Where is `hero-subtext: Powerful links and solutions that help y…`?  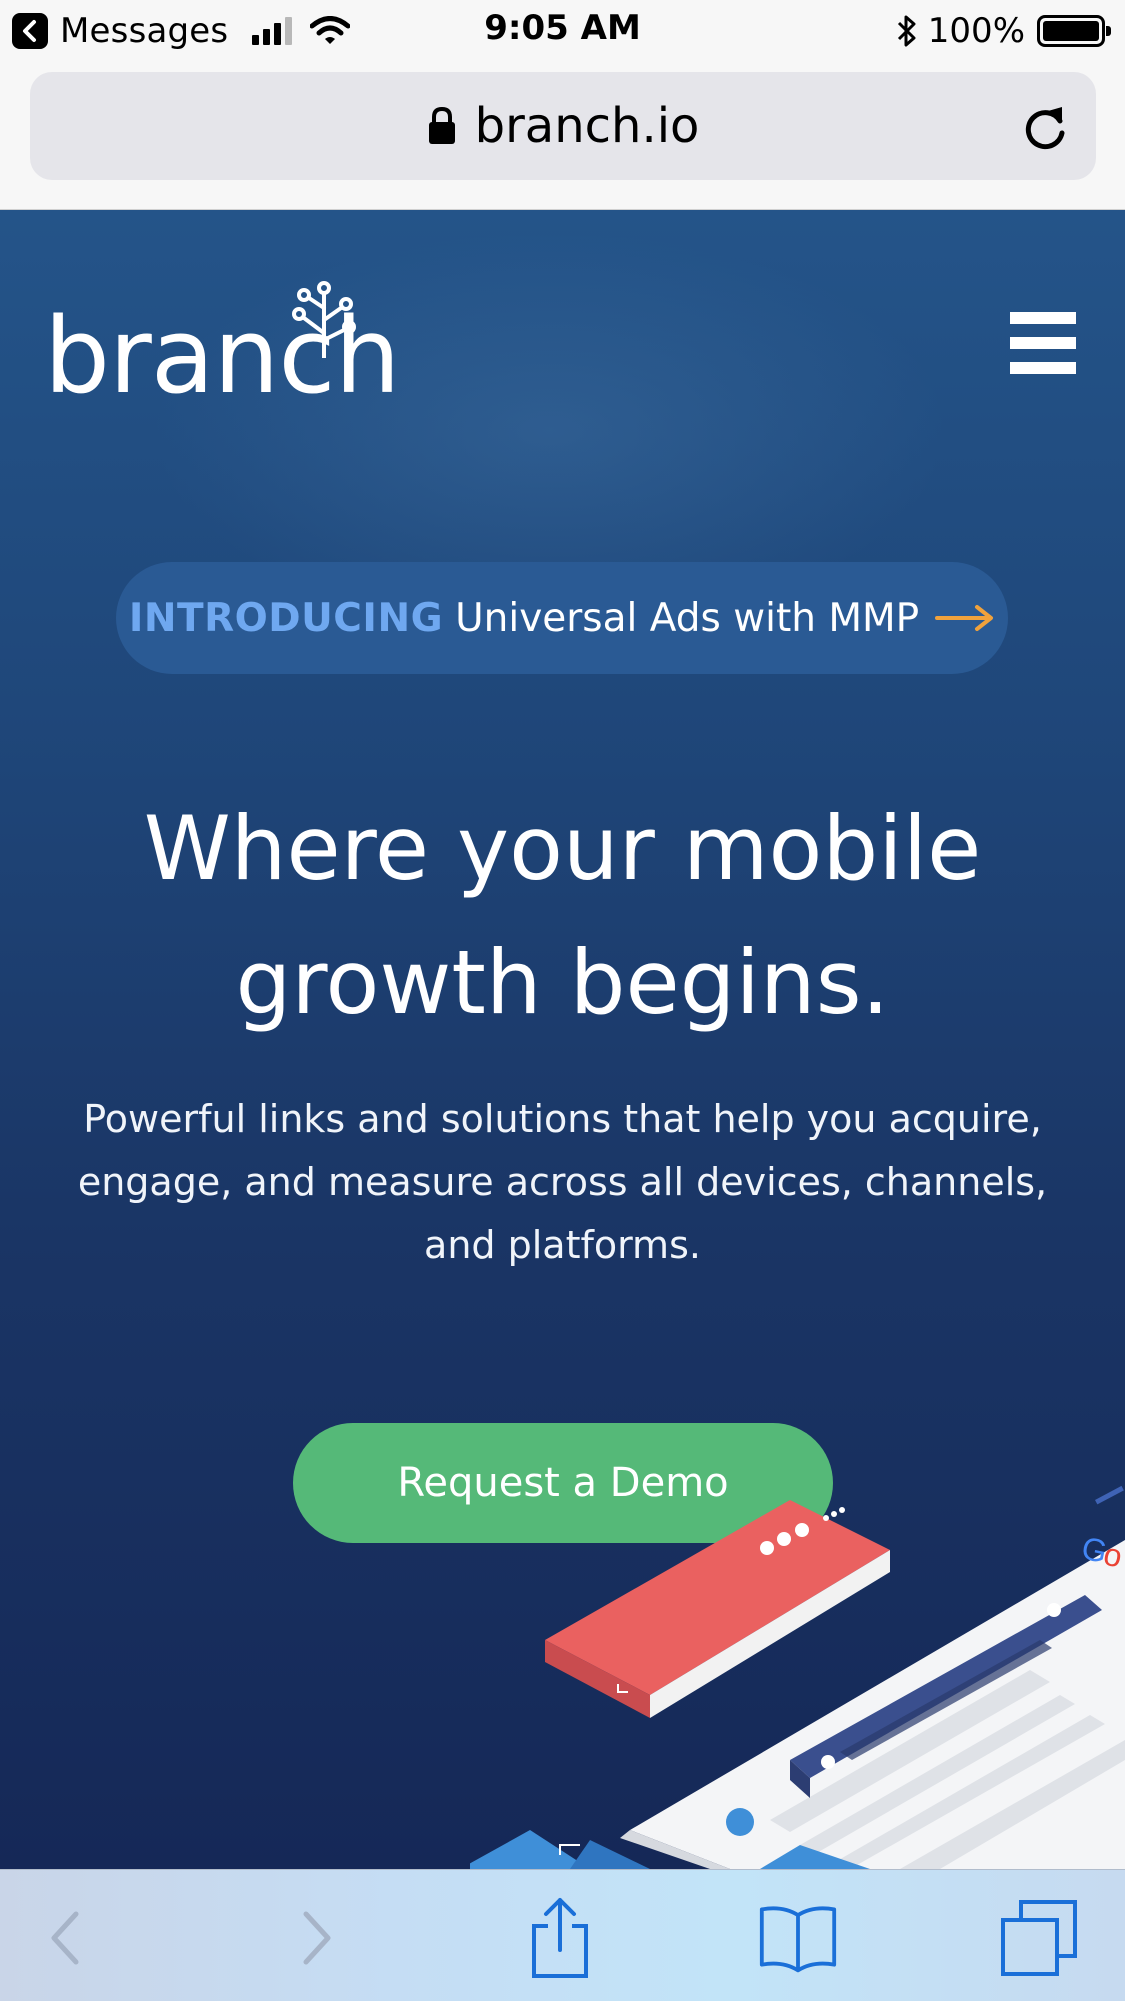
hero-subtext: Powerful links and solutions that help y… is located at coordinates (562, 1182).